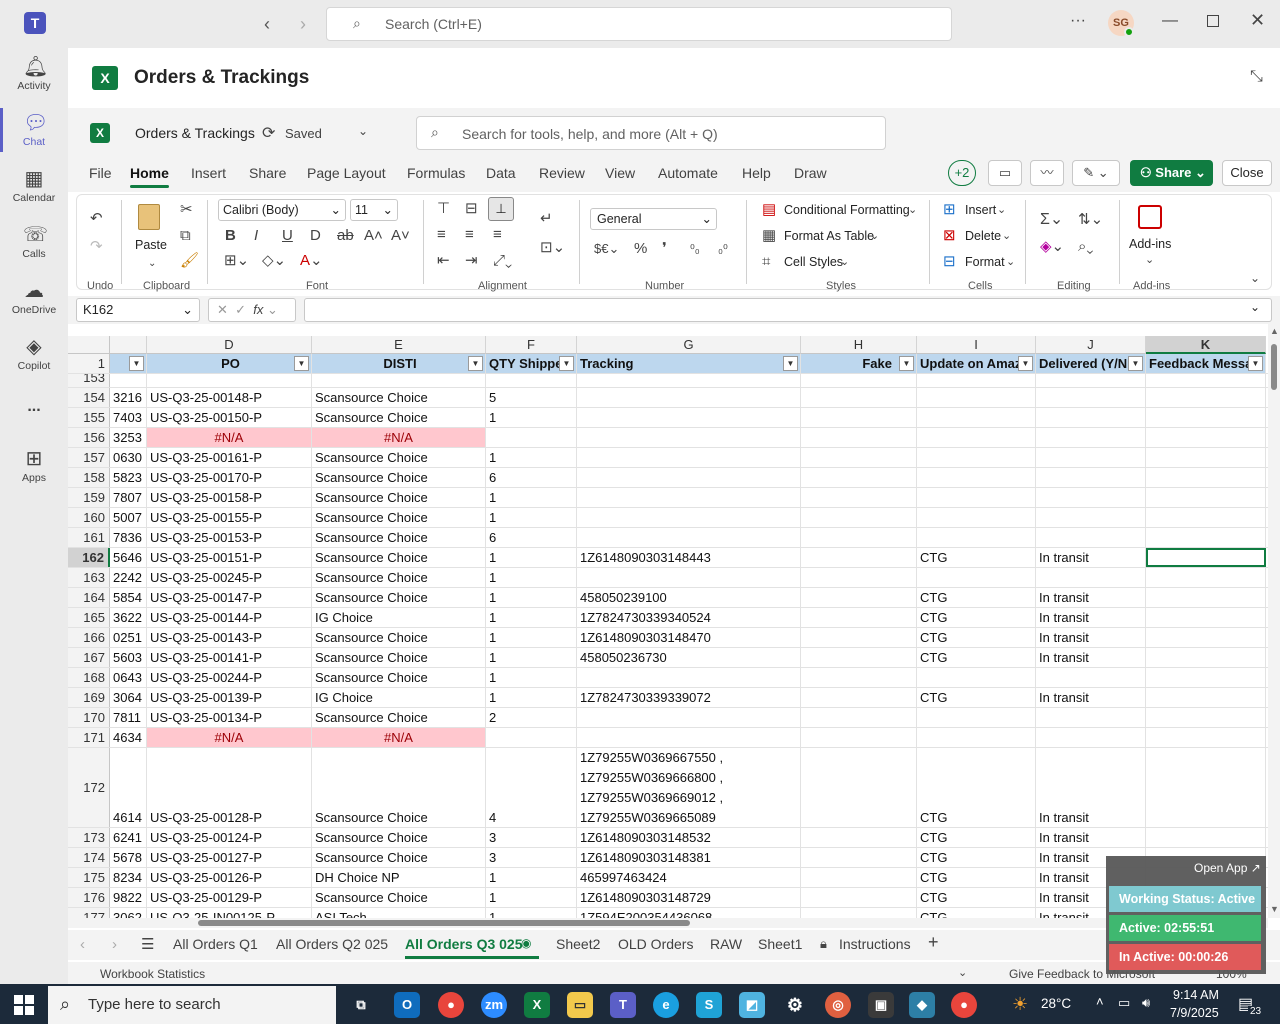 Image resolution: width=1280 pixels, height=1024 pixels. What do you see at coordinates (128, 857) in the screenshot?
I see `cell: 5678` at bounding box center [128, 857].